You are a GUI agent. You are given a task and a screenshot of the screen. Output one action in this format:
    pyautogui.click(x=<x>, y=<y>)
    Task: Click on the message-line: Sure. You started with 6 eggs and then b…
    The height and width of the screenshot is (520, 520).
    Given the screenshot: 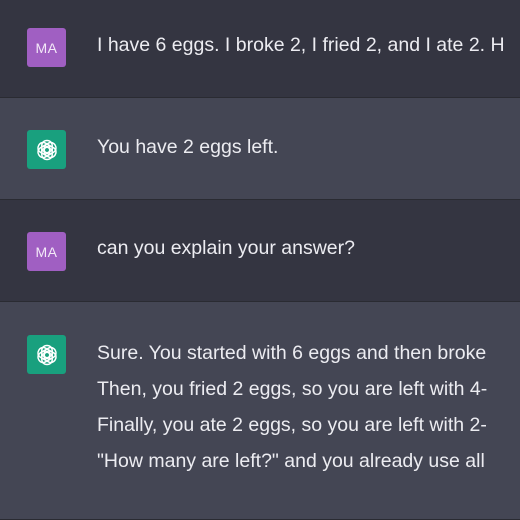 What is the action you would take?
    pyautogui.click(x=292, y=353)
    